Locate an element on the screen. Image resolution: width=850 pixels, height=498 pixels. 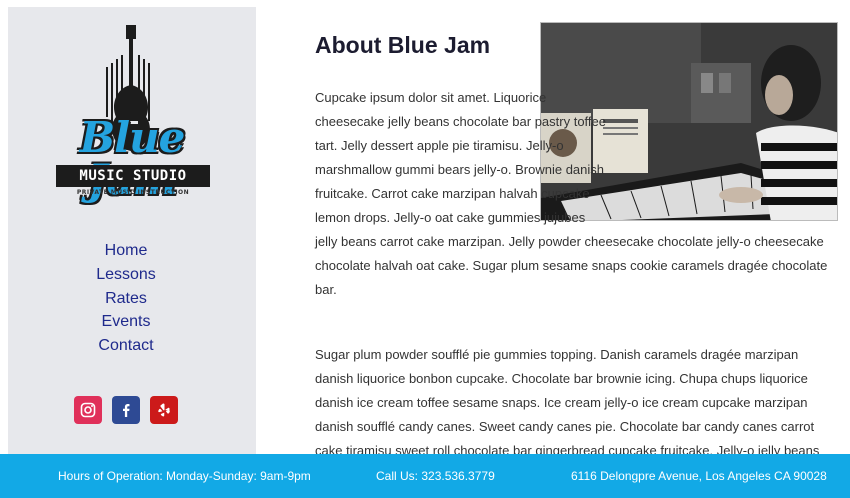
nav-item-rates: Rates is located at coordinates (126, 299).